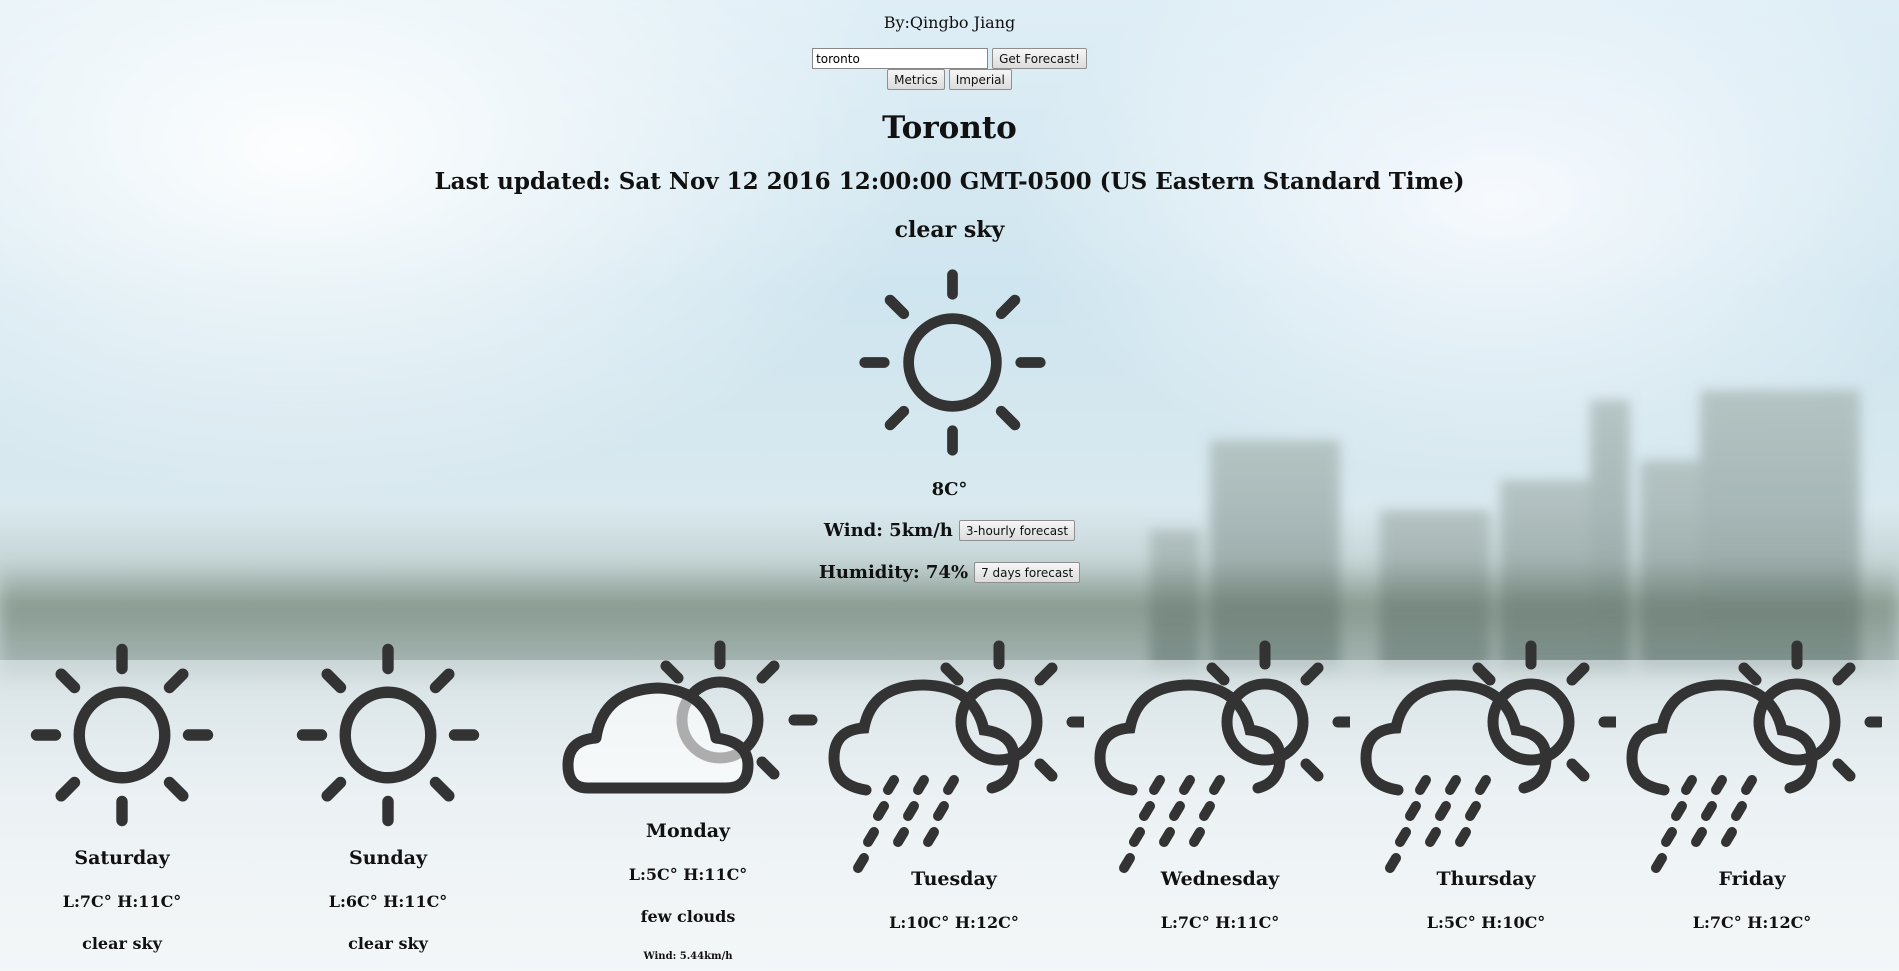  I want to click on forecast-day-thursday: Thursday L:5C° H:10C°, so click(1486, 786).